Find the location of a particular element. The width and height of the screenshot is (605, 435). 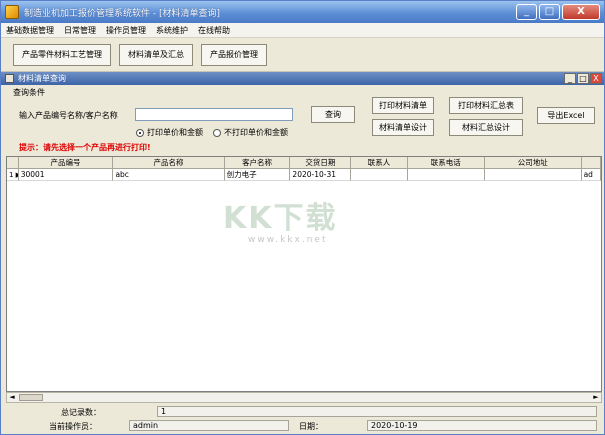

design-list-button: 材料清单设计 is located at coordinates (403, 127).